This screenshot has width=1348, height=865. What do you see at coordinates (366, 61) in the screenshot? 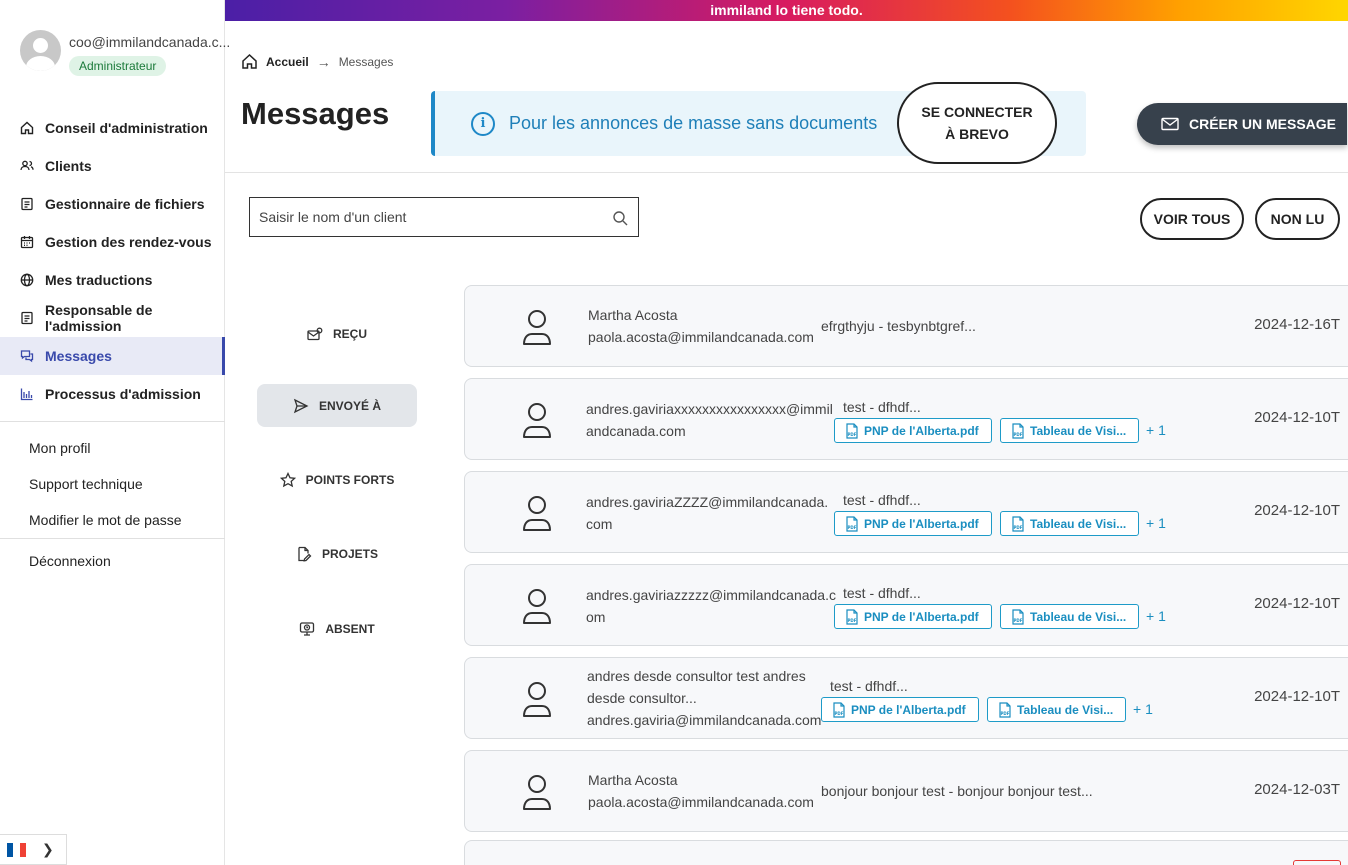
I see `breadcrumb-current: Messages` at bounding box center [366, 61].